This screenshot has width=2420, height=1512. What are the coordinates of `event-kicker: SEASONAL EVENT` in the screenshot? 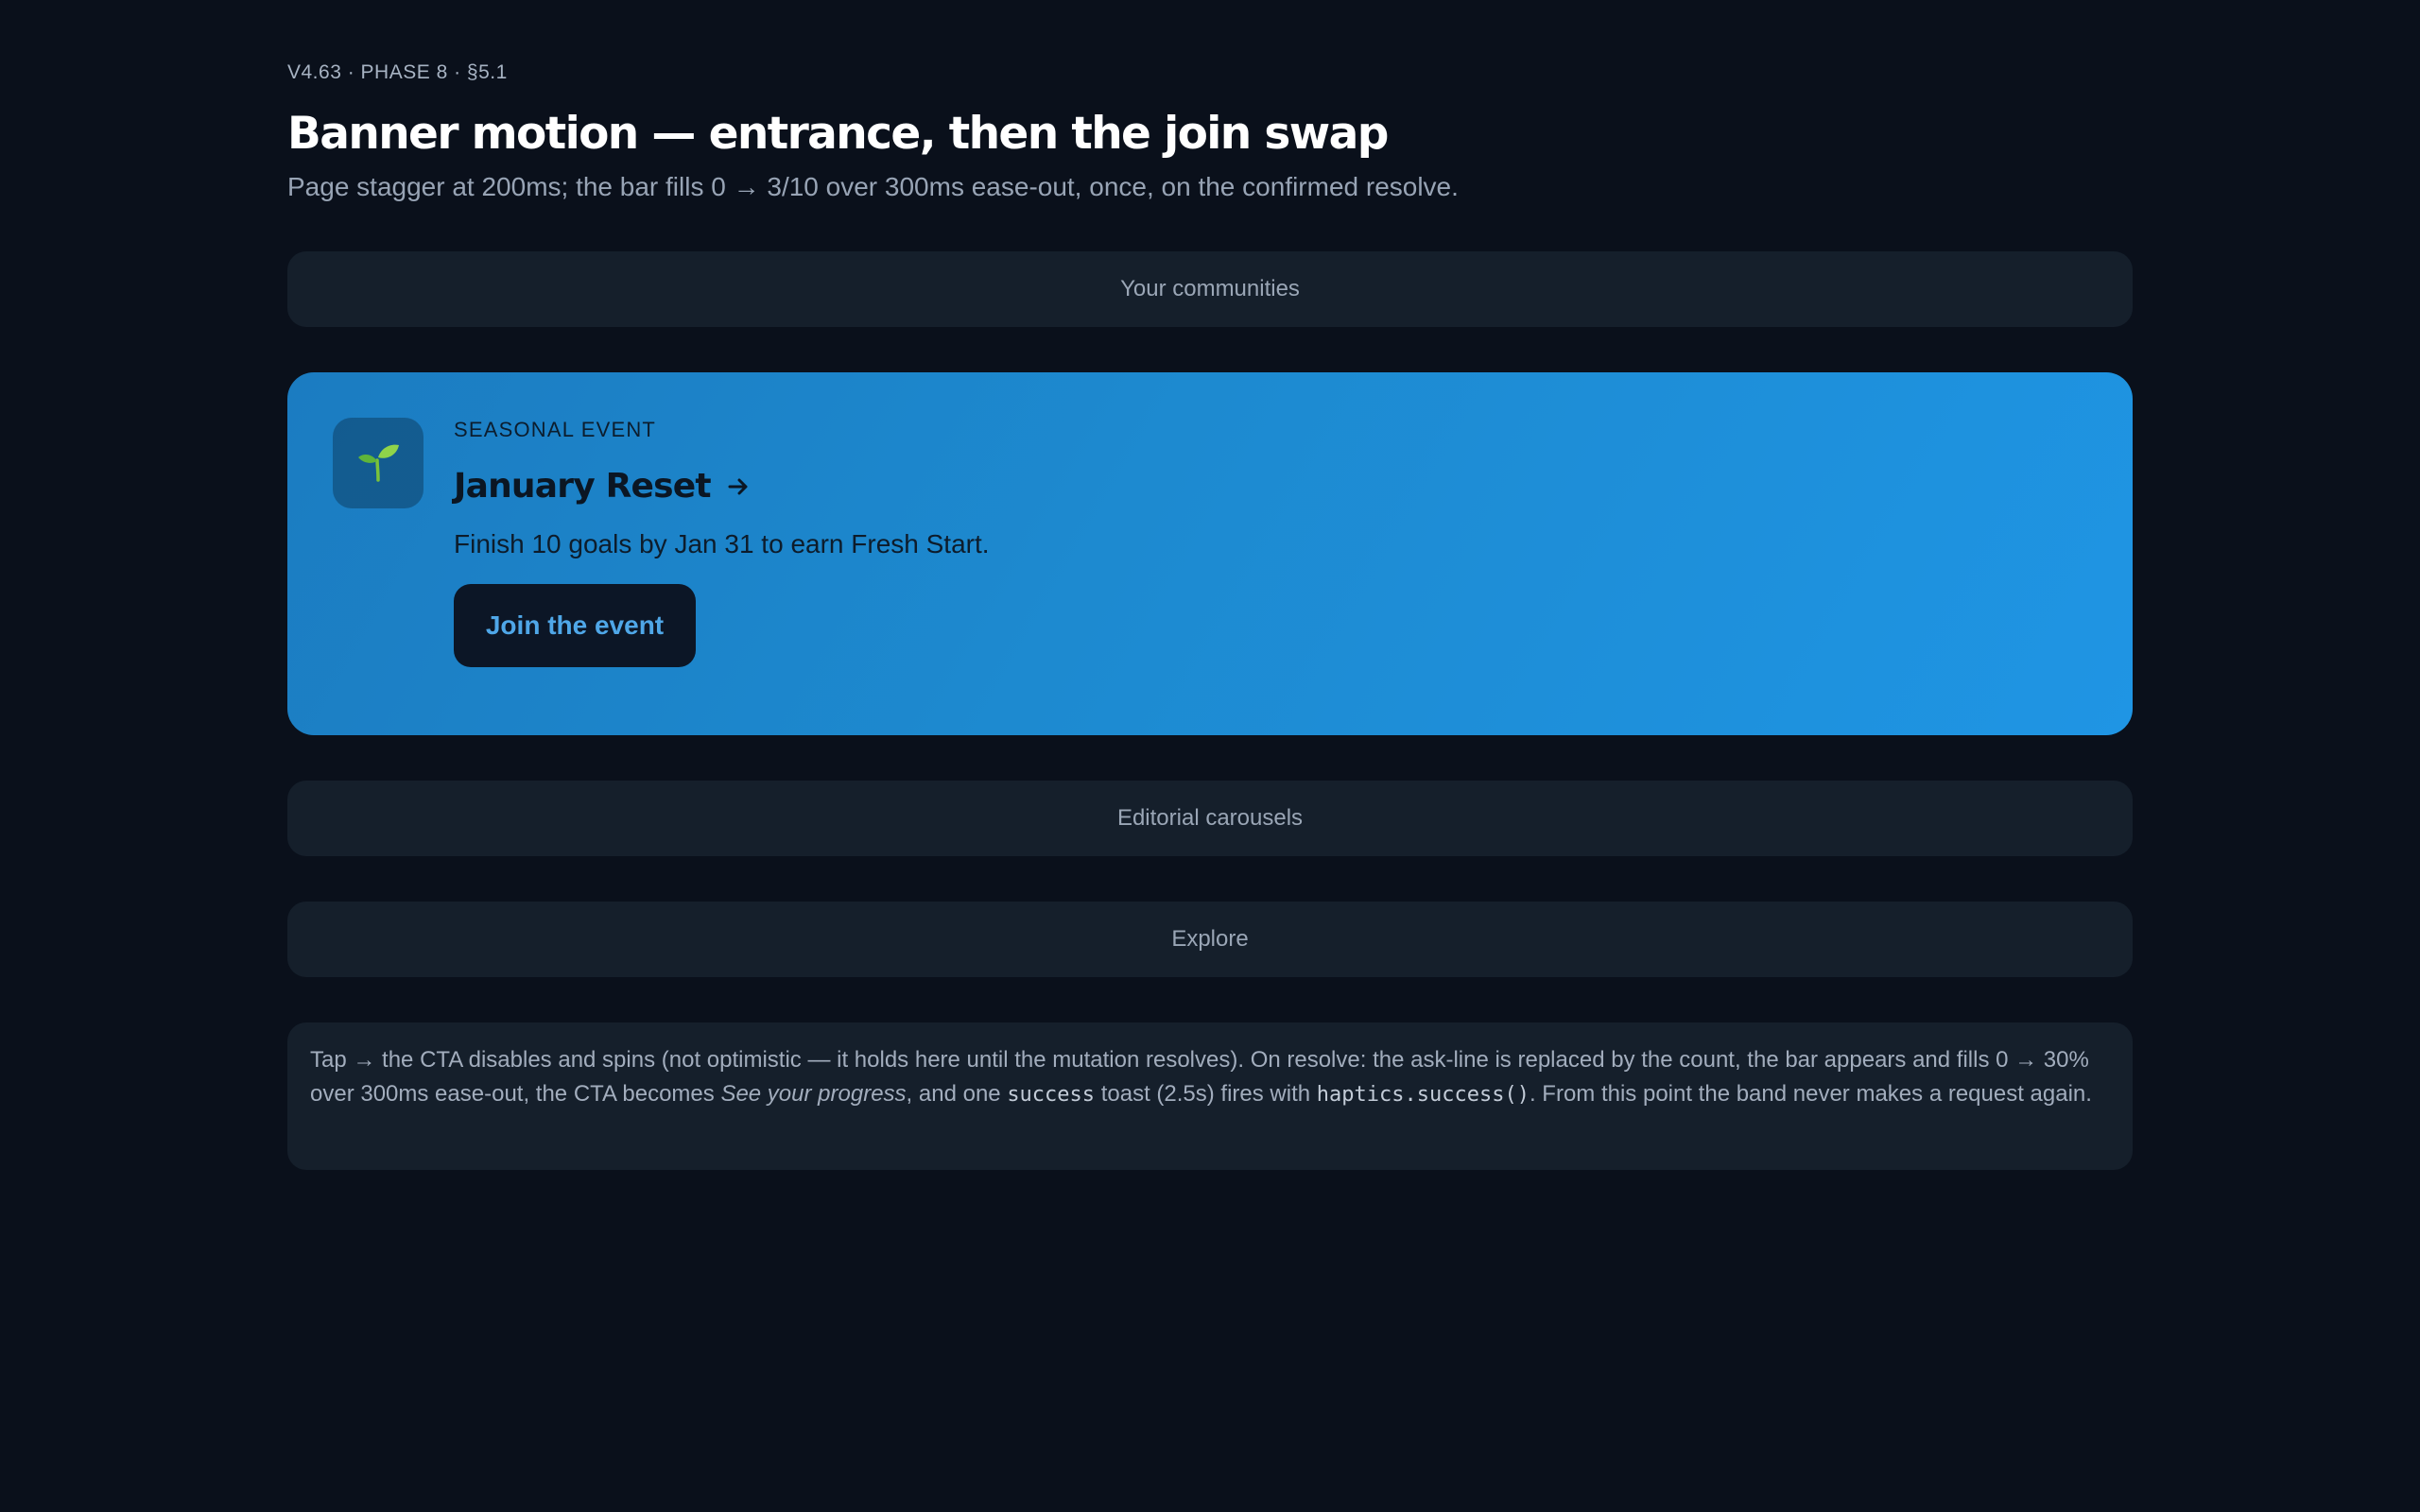 It's located at (555, 429).